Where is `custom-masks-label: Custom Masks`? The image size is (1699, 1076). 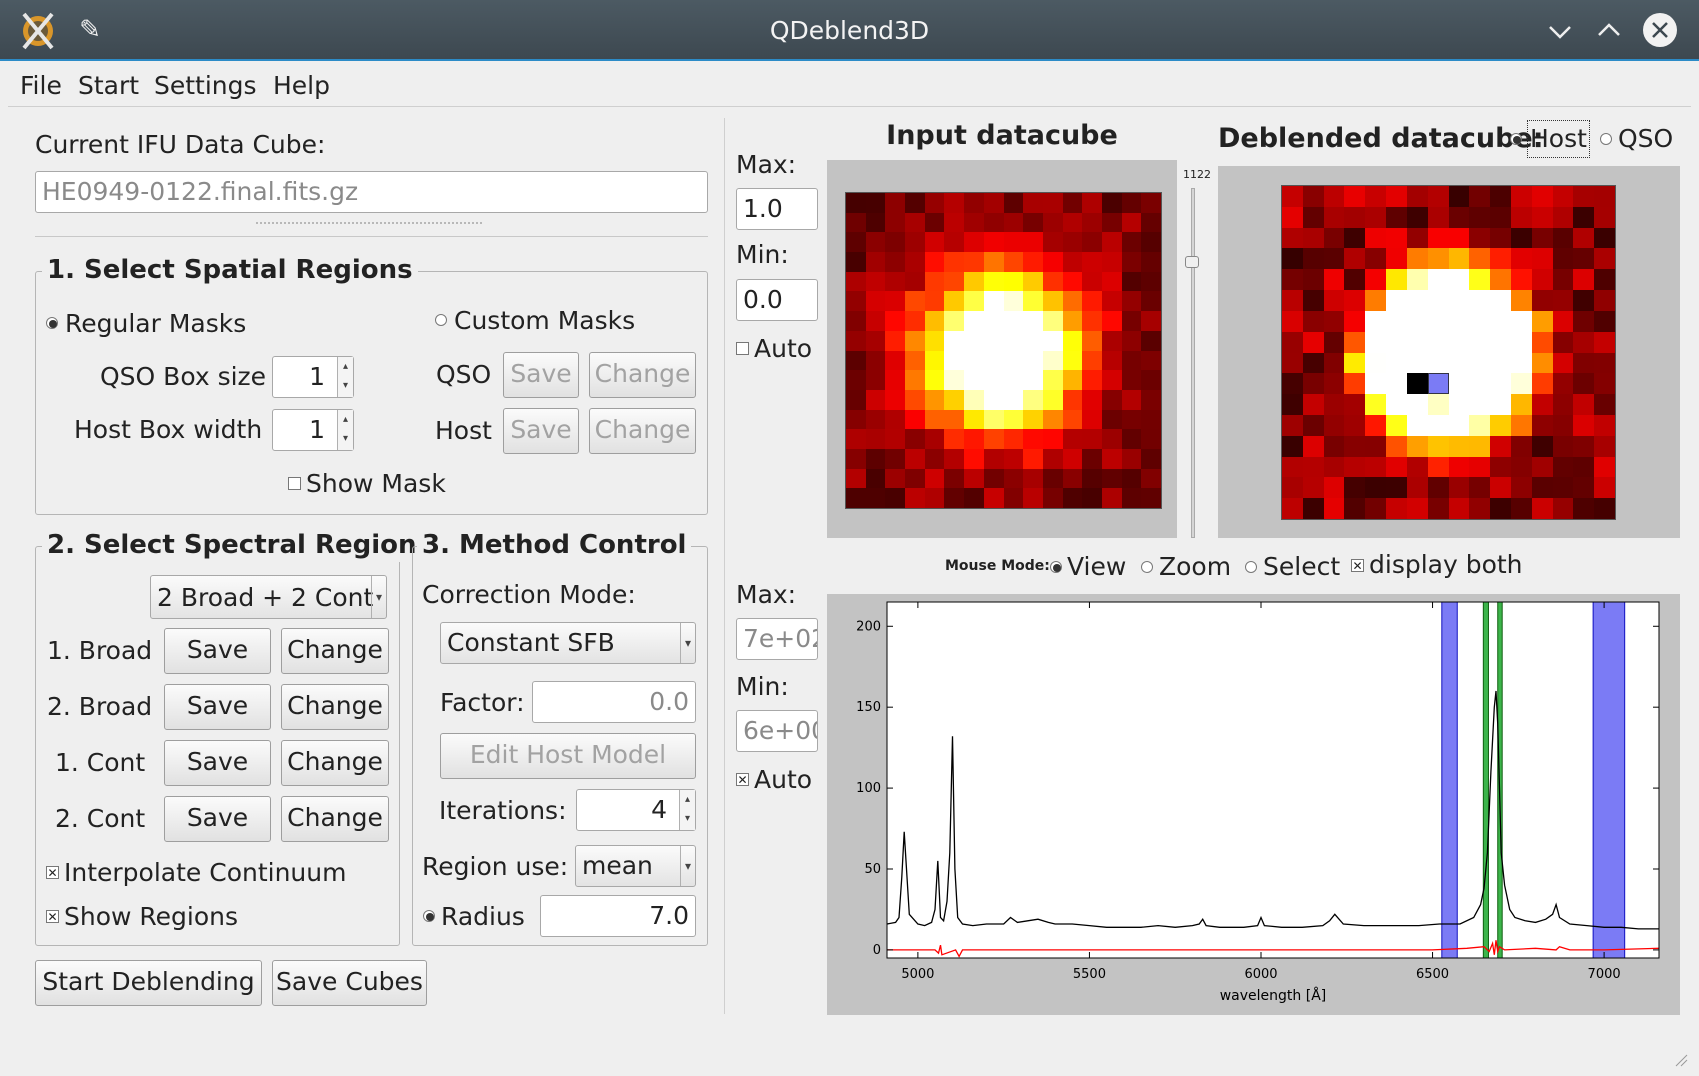
custom-masks-label: Custom Masks is located at coordinates (544, 321).